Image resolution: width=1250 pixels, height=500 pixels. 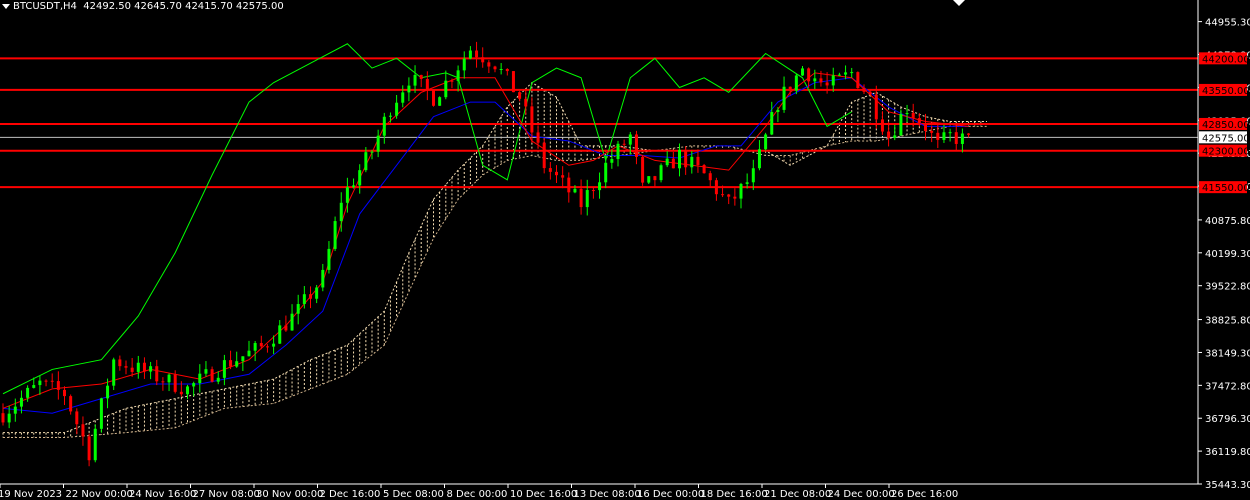 What do you see at coordinates (1226, 188) in the screenshot?
I see `level-tag-label: 41550.00` at bounding box center [1226, 188].